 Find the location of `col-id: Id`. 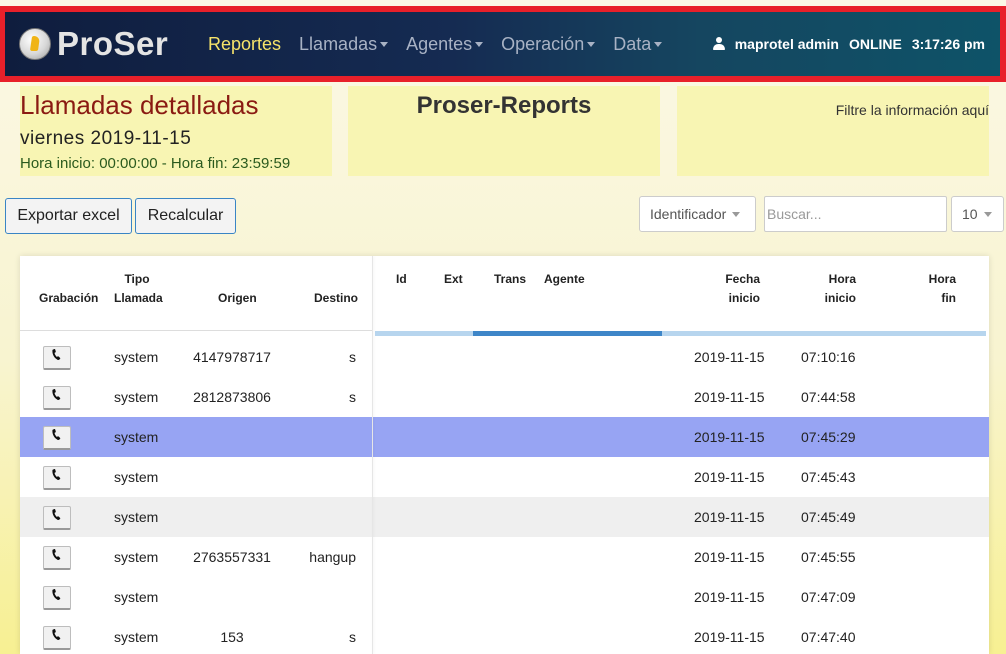

col-id: Id is located at coordinates (401, 279).